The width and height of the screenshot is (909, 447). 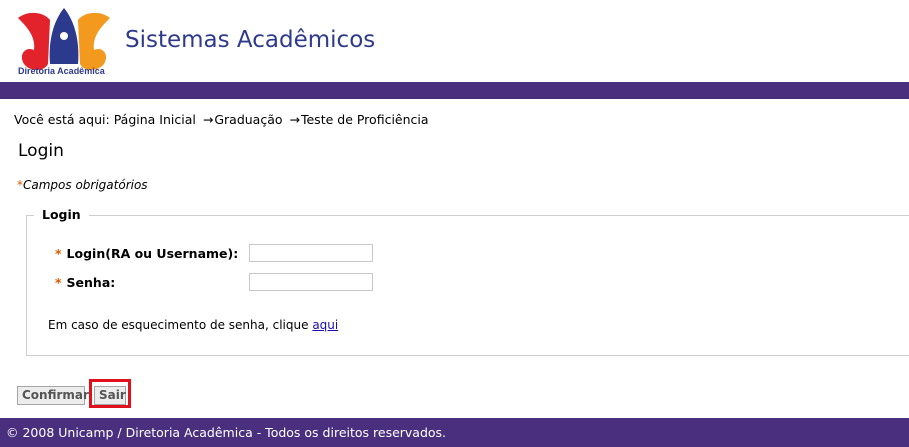 What do you see at coordinates (325, 325) in the screenshot?
I see `password-recovery-link: aqui` at bounding box center [325, 325].